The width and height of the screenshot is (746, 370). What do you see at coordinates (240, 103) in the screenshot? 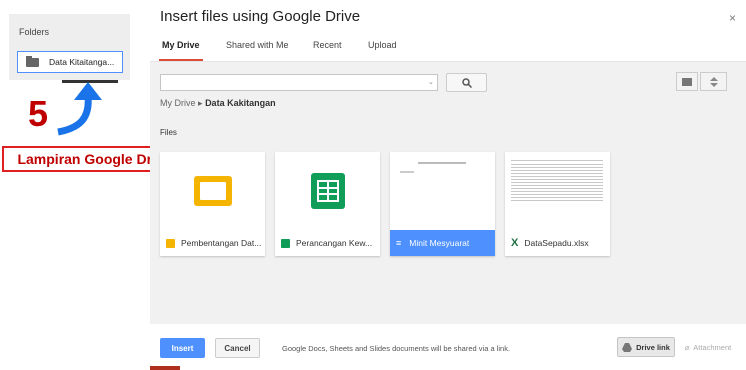
I see `breadcrumb-current: Data Kakitangan` at bounding box center [240, 103].